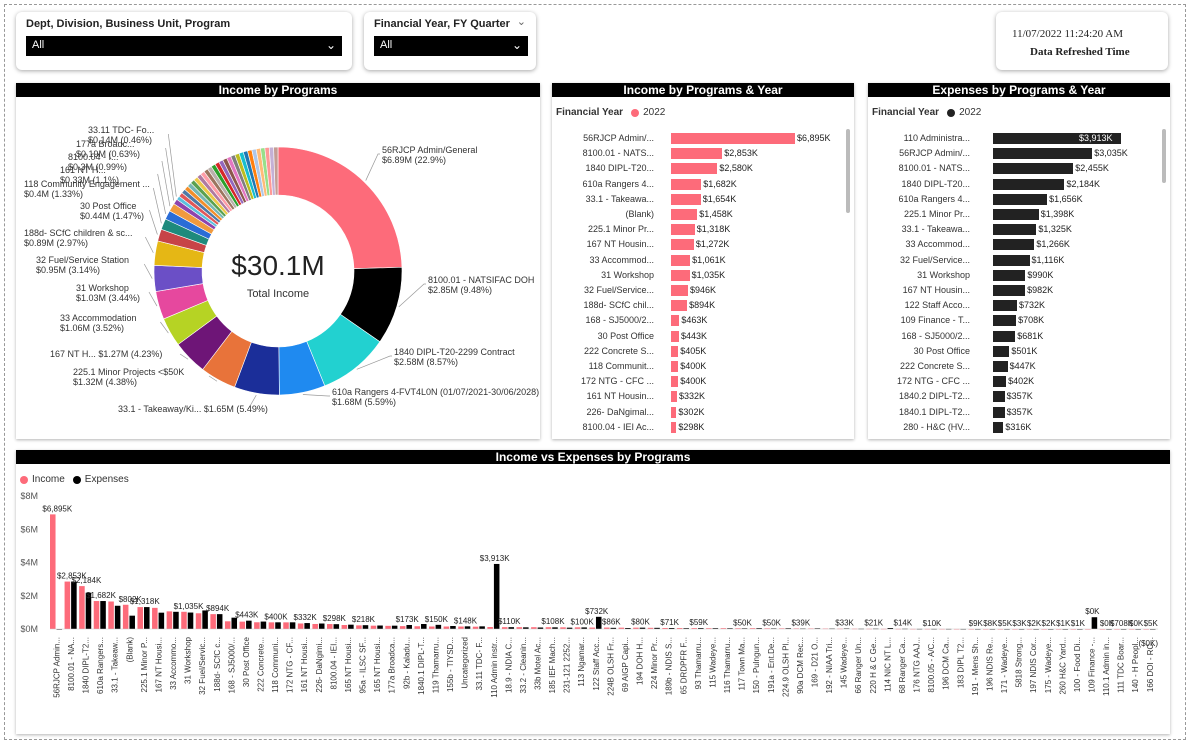  Describe the element at coordinates (451, 46) in the screenshot. I see `slicer-fy-dropdown: All ⌄` at that location.